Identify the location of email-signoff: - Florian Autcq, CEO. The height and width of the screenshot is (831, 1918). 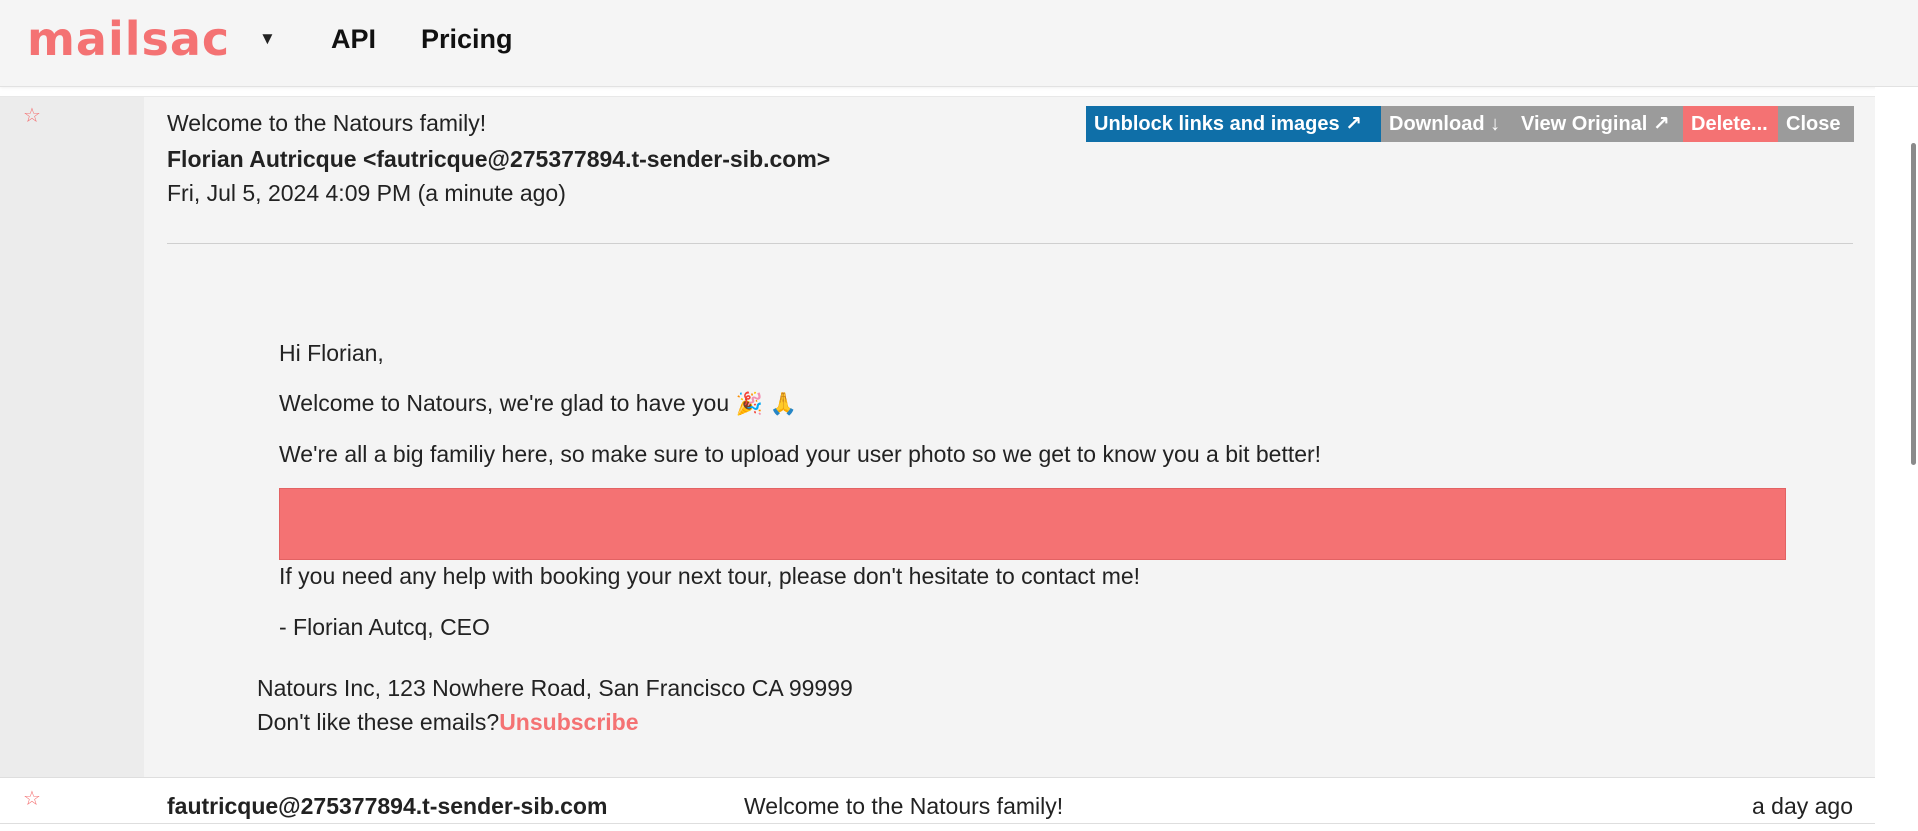
(384, 627).